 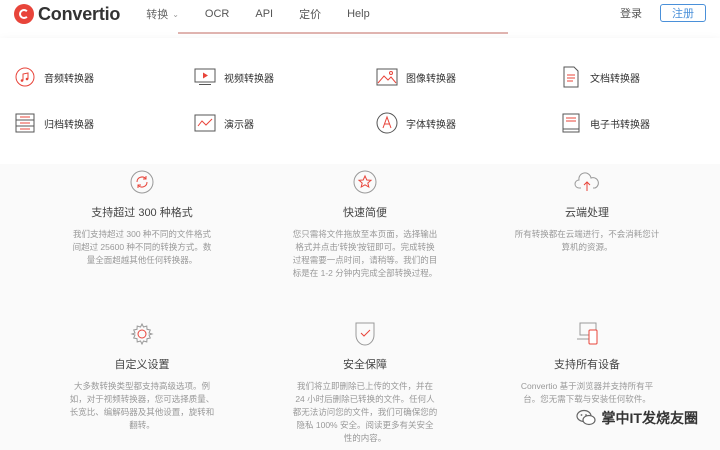 What do you see at coordinates (365, 425) in the screenshot?
I see `feature-desc-line: 隐私 100% 安全。阅读更多有关安全` at bounding box center [365, 425].